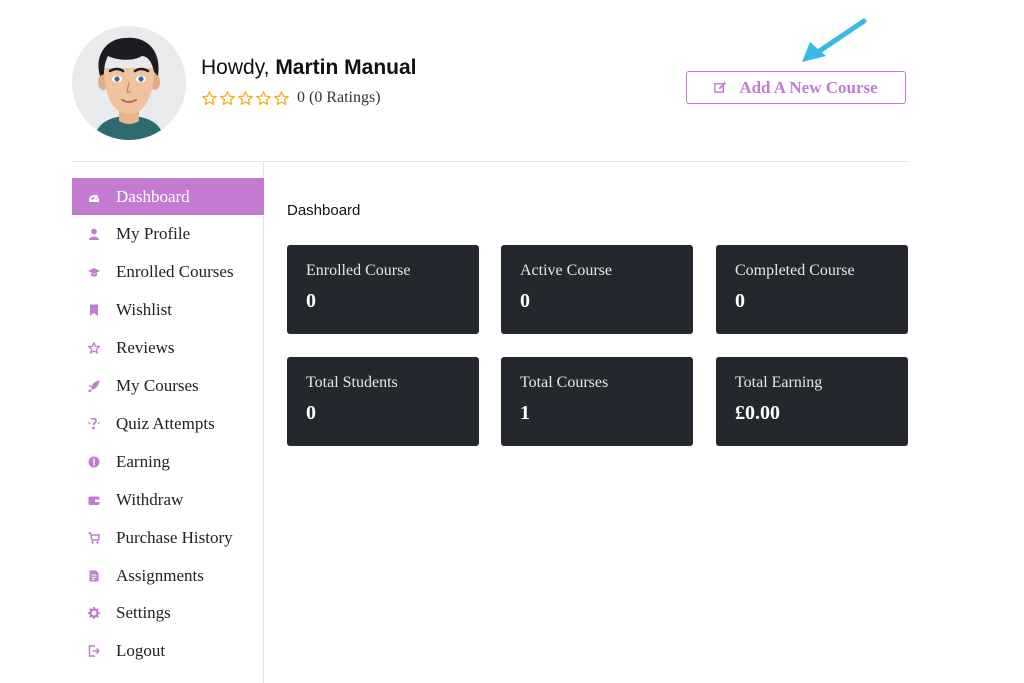  What do you see at coordinates (94, 310) in the screenshot?
I see `bookmark-icon` at bounding box center [94, 310].